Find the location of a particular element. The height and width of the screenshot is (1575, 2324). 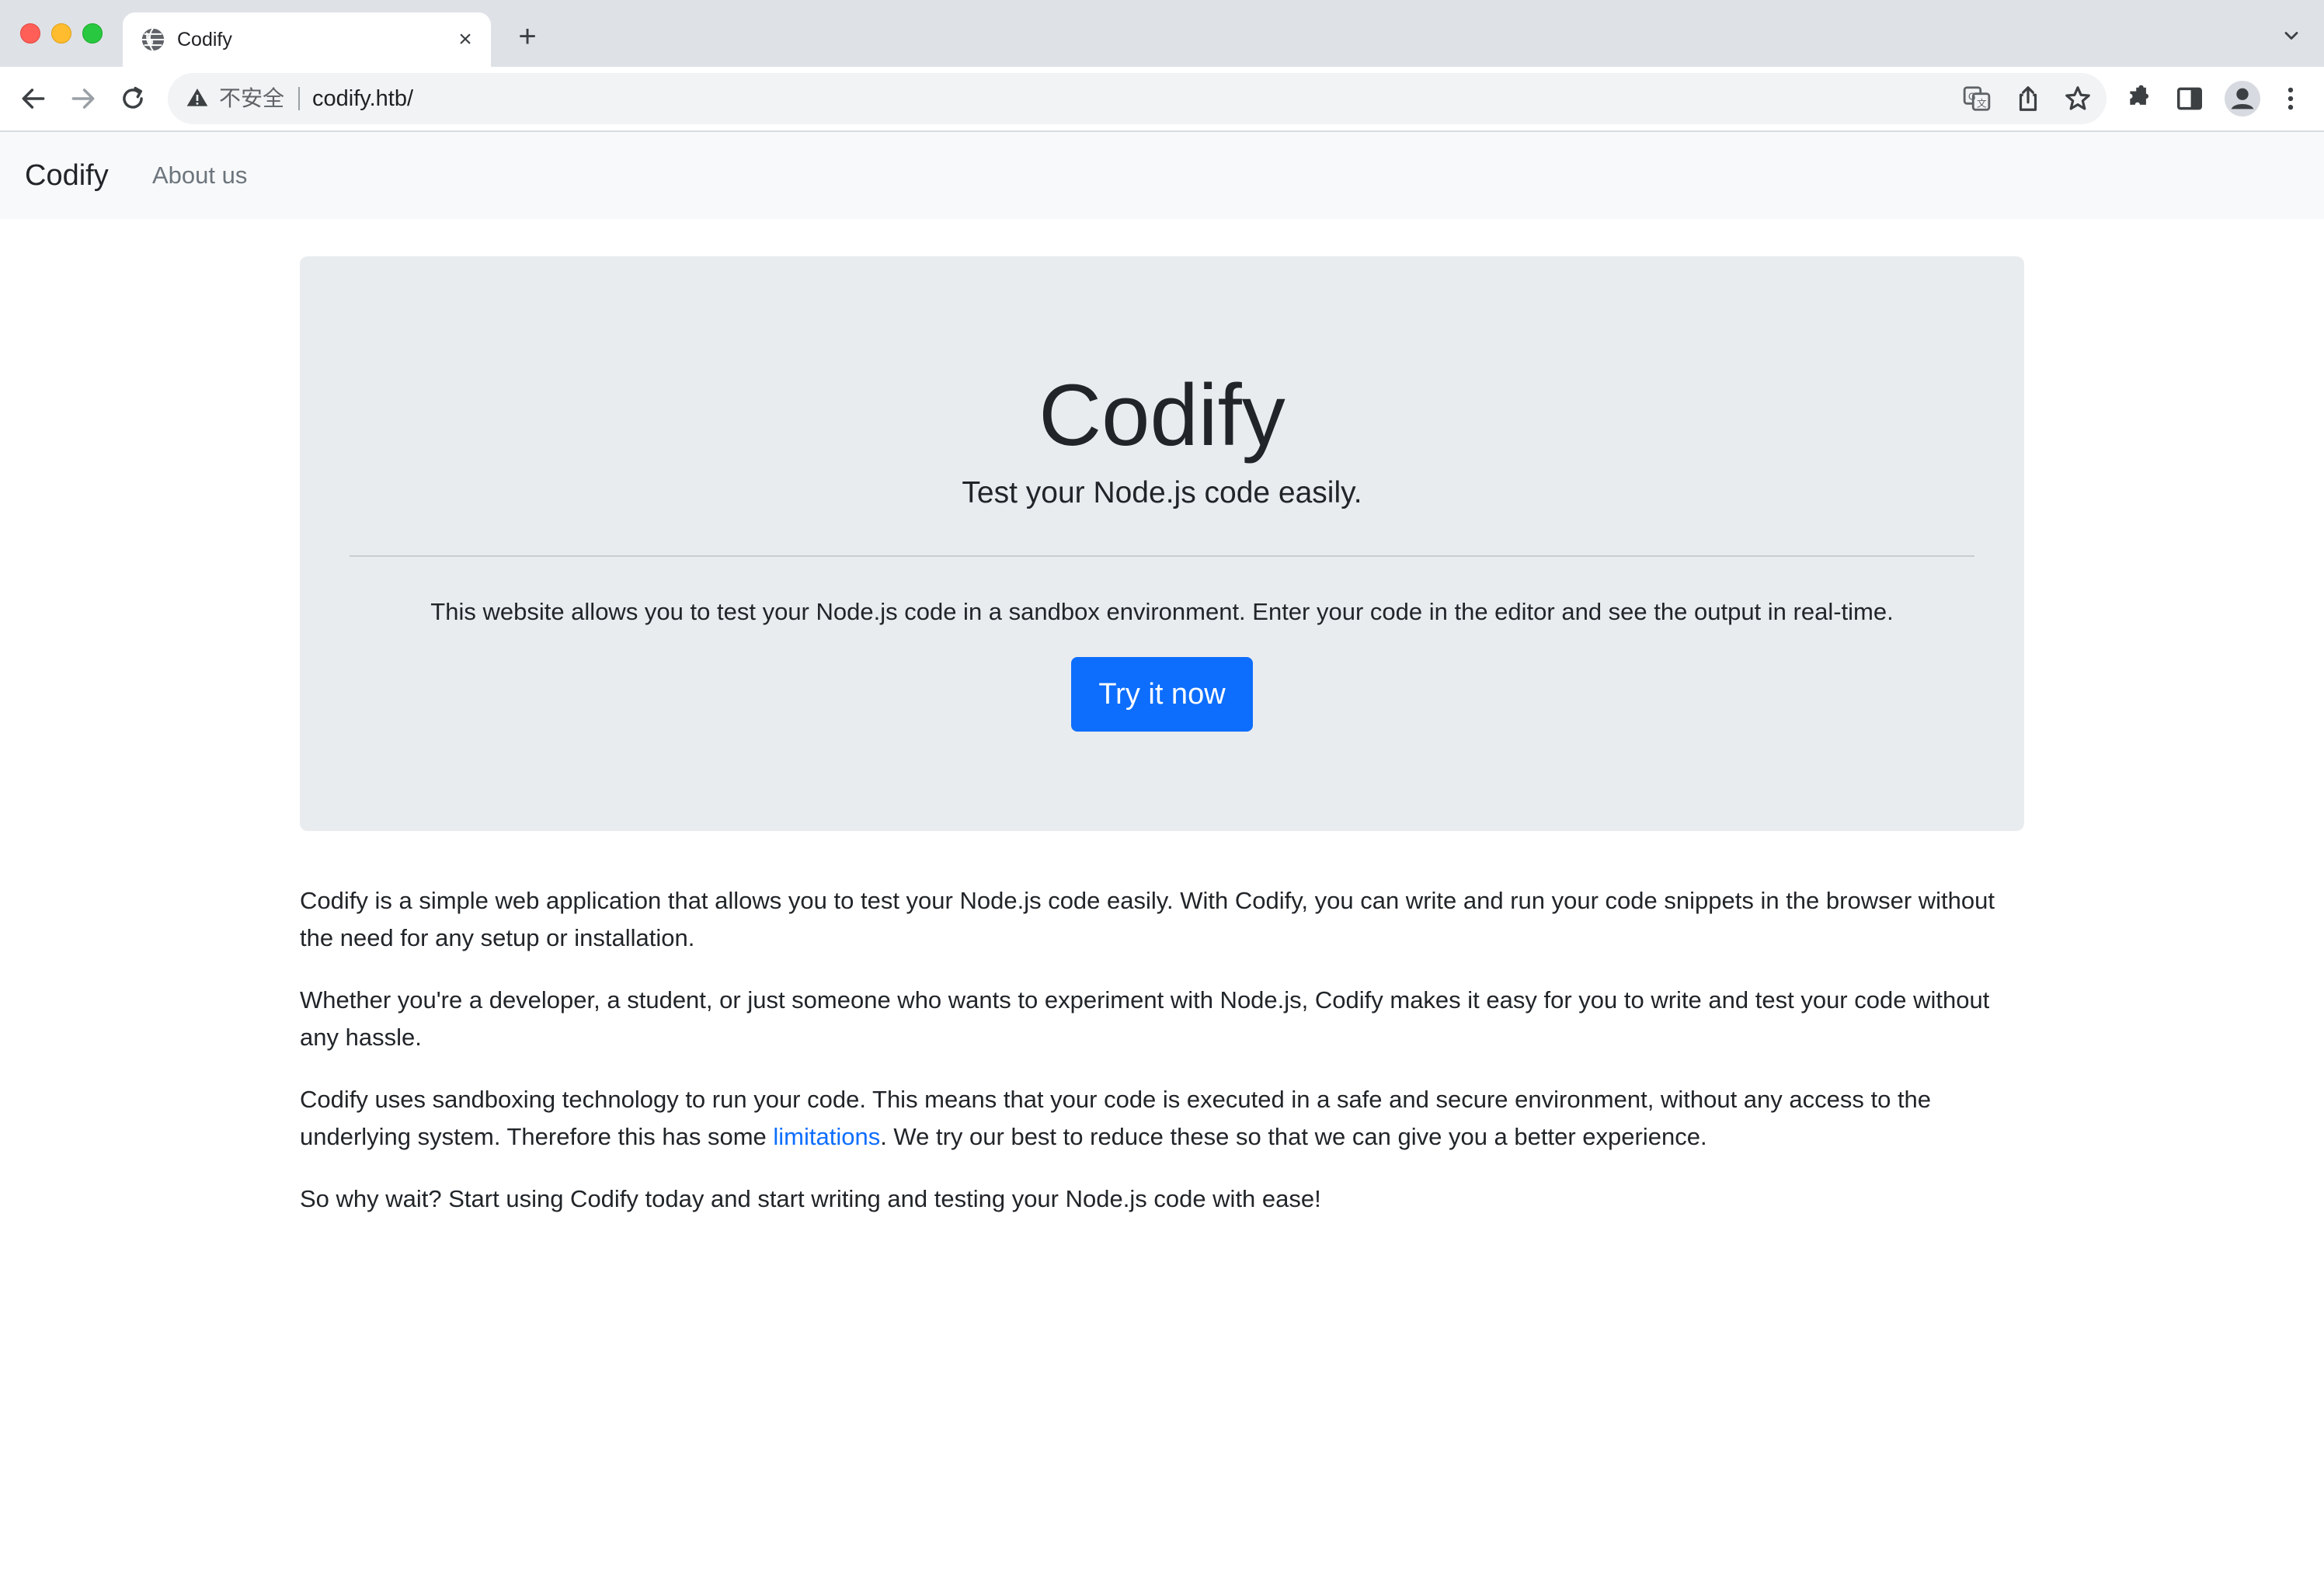

omnibox-divider is located at coordinates (299, 98).